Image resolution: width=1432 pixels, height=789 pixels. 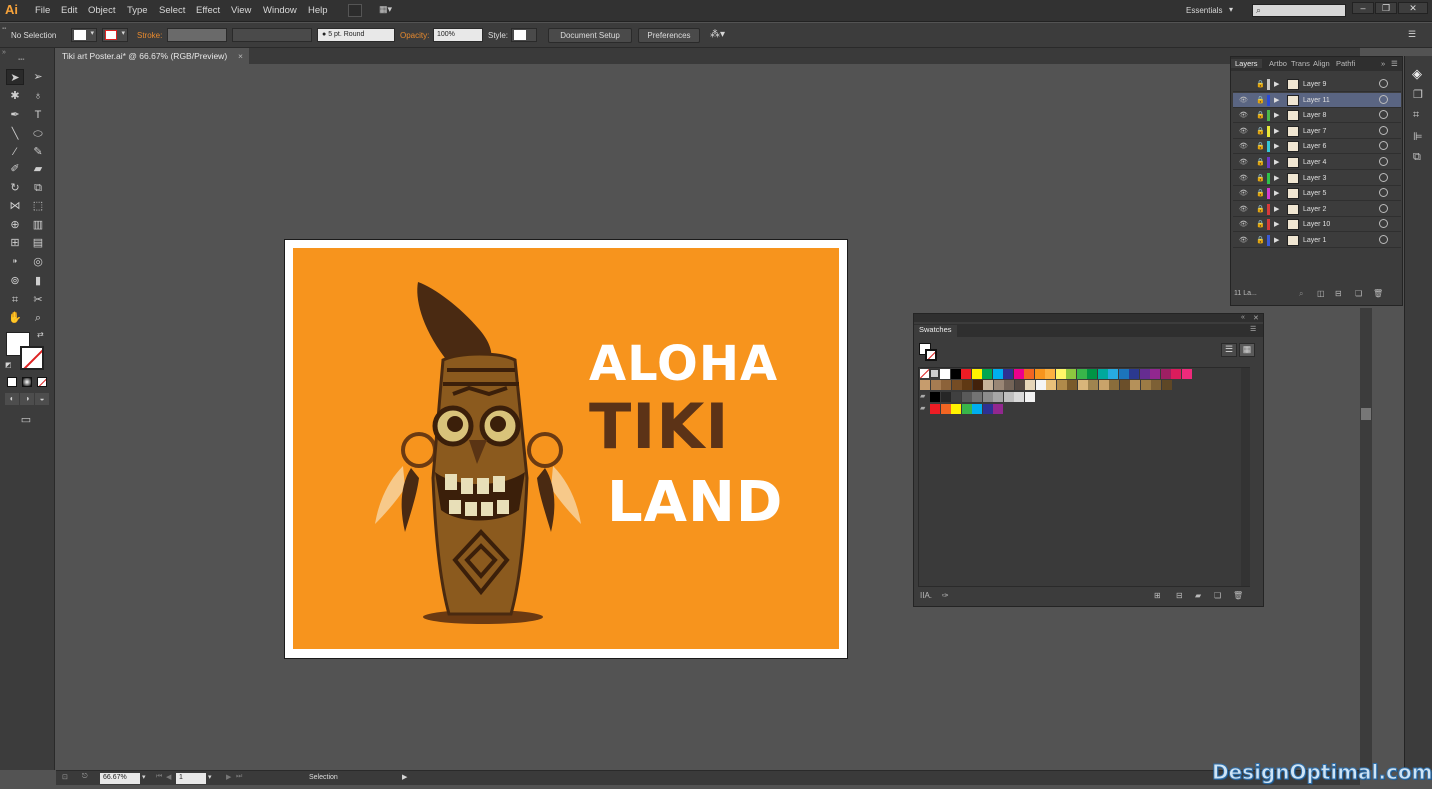 What do you see at coordinates (389, 10) in the screenshot?
I see `arrange-documents-icon: ▦▾` at bounding box center [389, 10].